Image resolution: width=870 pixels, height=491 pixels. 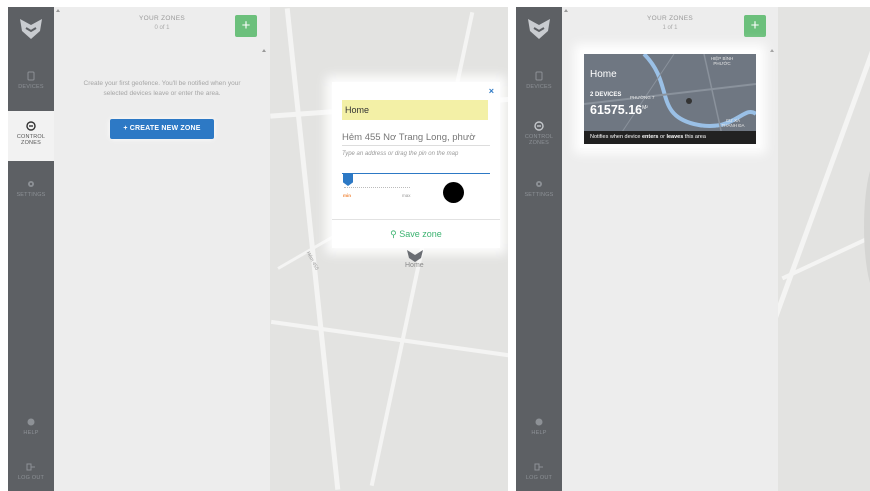 What do you see at coordinates (415, 110) in the screenshot?
I see `zone-name-input: Home` at bounding box center [415, 110].